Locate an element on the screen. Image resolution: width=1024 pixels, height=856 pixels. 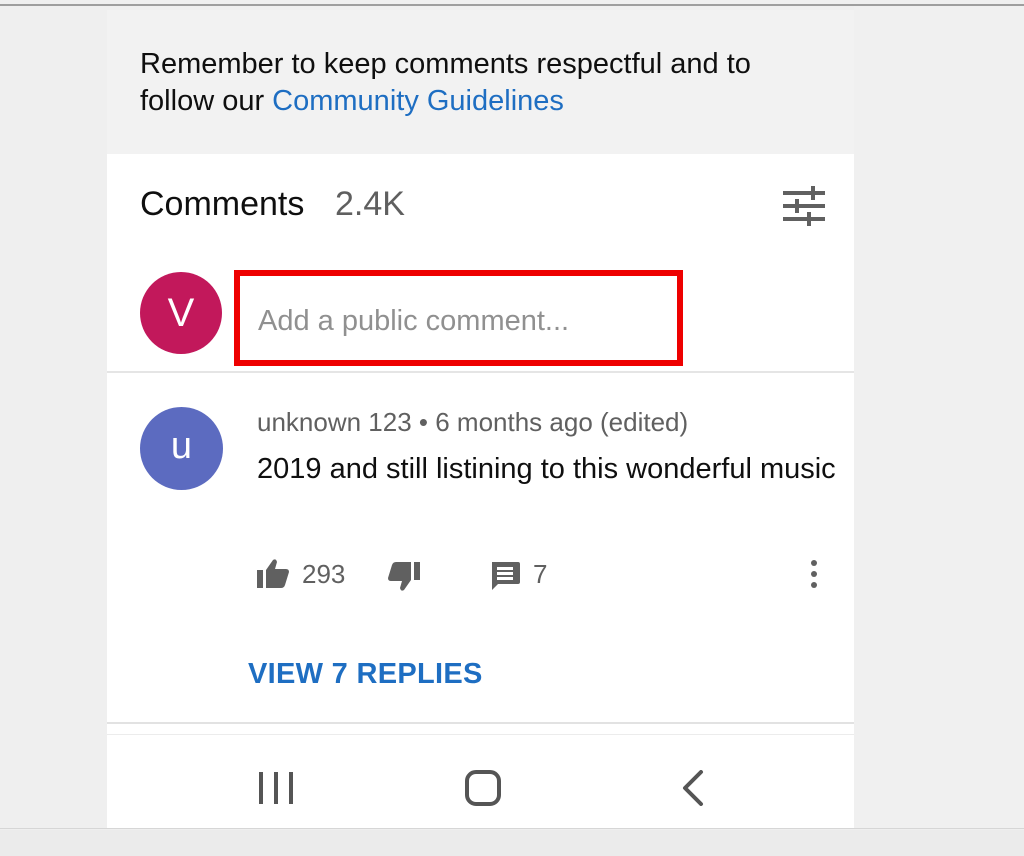
home-icon is located at coordinates (483, 788).